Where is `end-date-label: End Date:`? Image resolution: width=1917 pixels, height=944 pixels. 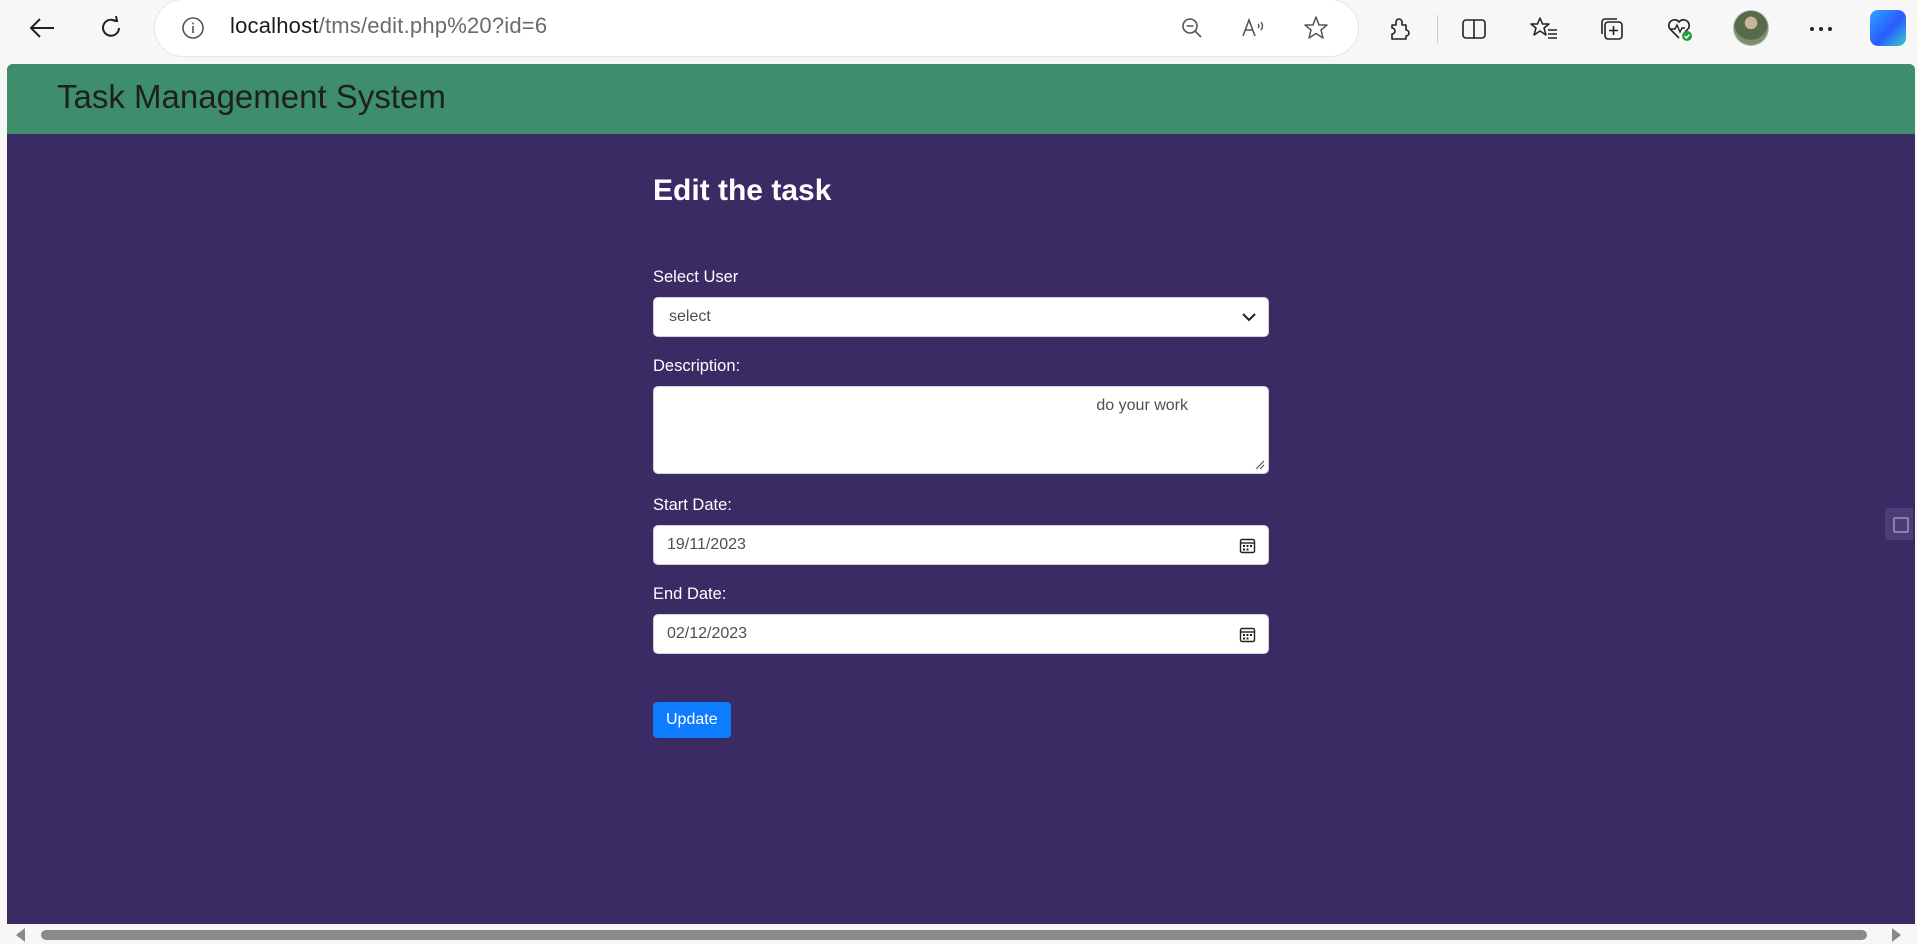
end-date-label: End Date: is located at coordinates (690, 594).